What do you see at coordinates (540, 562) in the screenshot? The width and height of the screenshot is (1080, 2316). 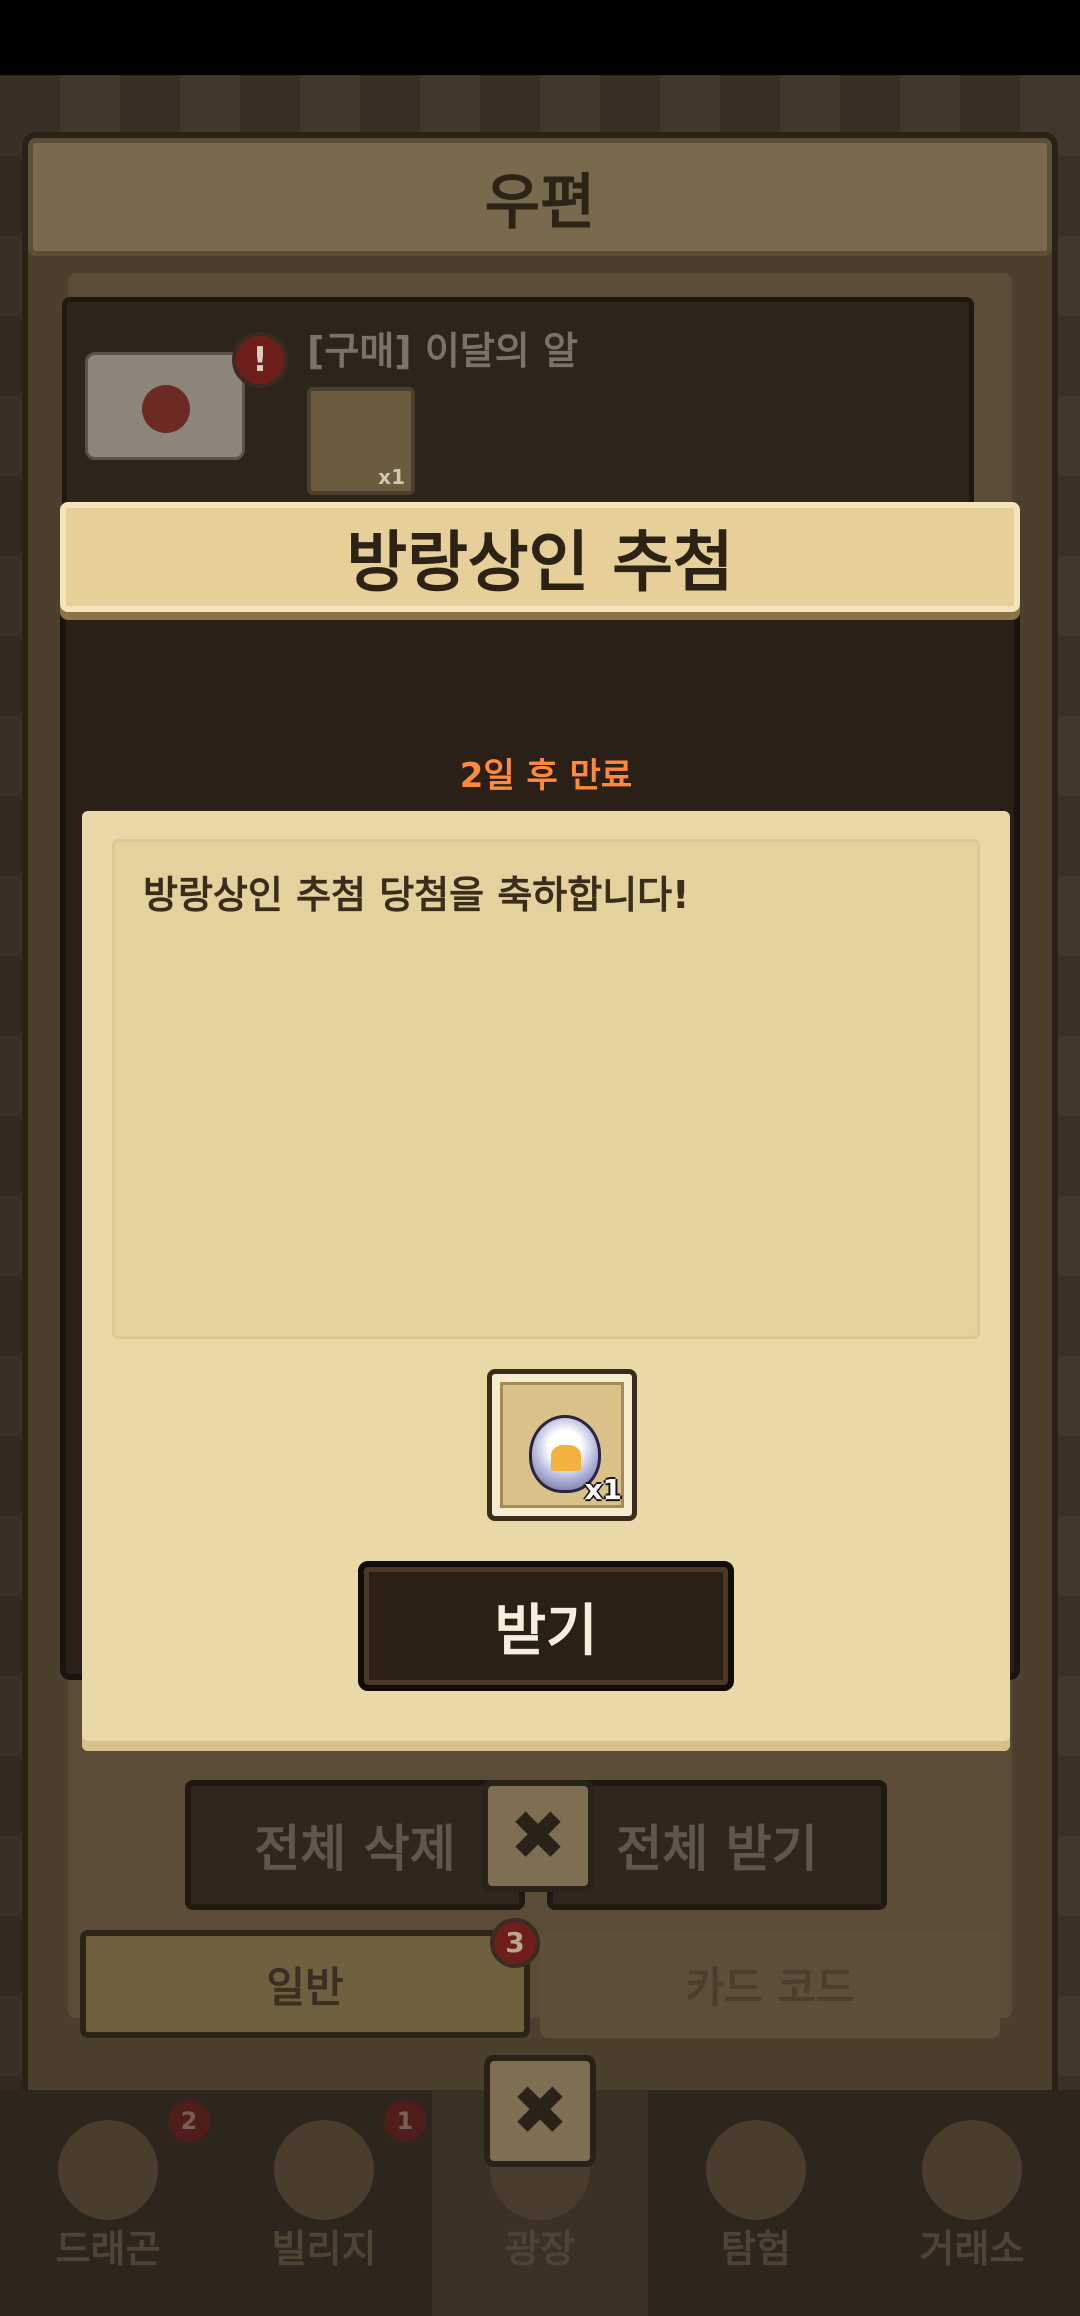 I see `modal-title: 방랑상인 추첨` at bounding box center [540, 562].